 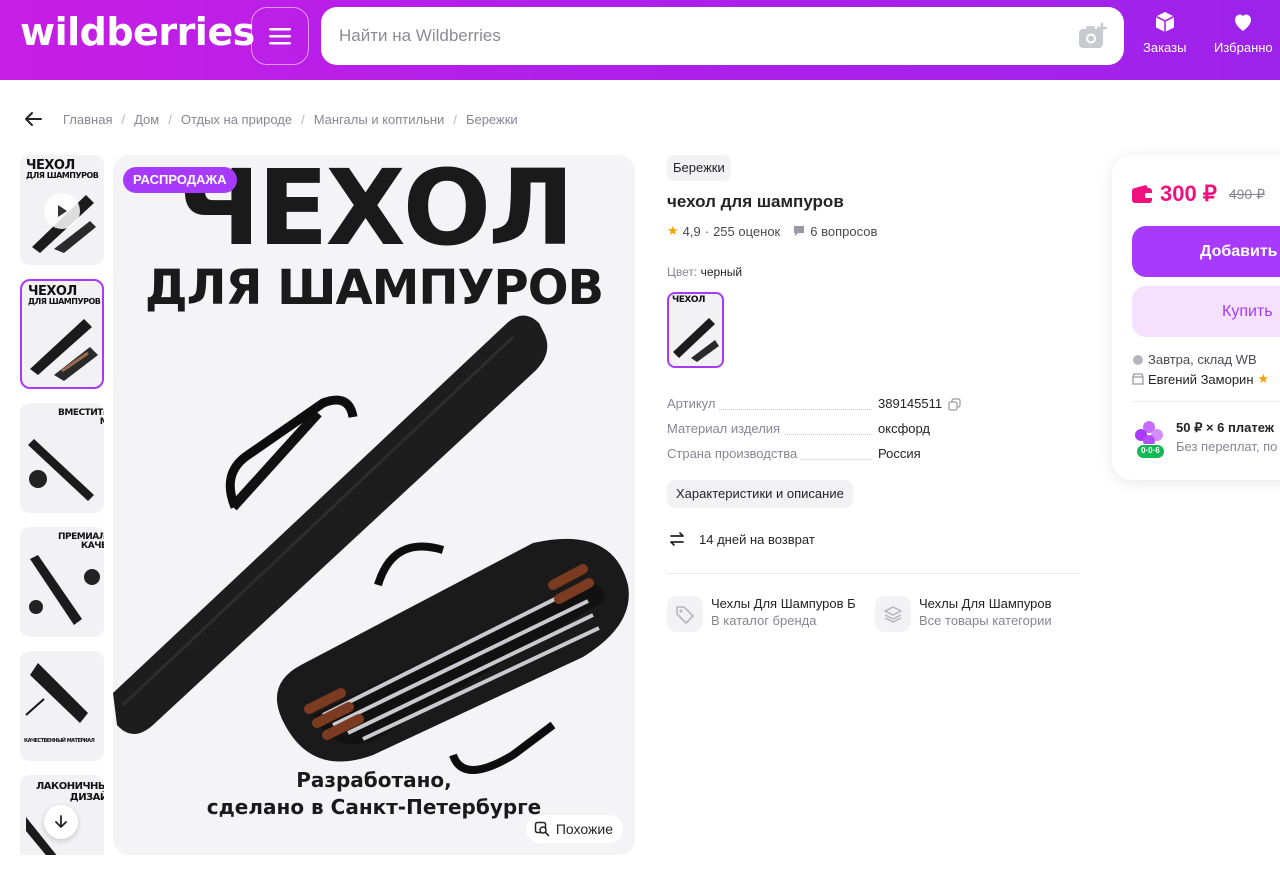 What do you see at coordinates (1165, 22) in the screenshot?
I see `box-icon` at bounding box center [1165, 22].